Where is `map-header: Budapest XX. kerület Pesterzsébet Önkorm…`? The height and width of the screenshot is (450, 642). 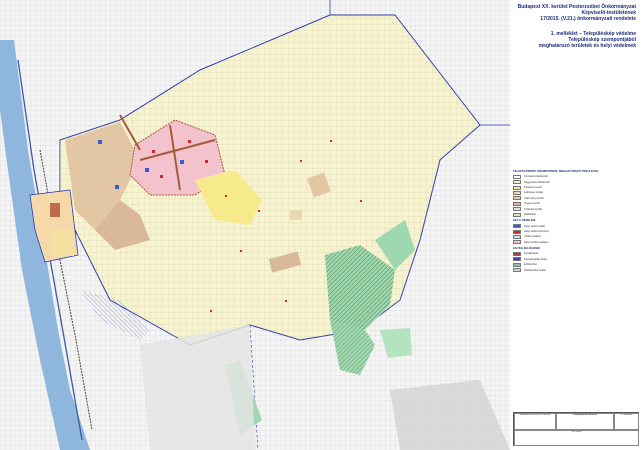 map-header: Budapest XX. kerület Pesterzsébet Önkorm… is located at coordinates (551, 13).